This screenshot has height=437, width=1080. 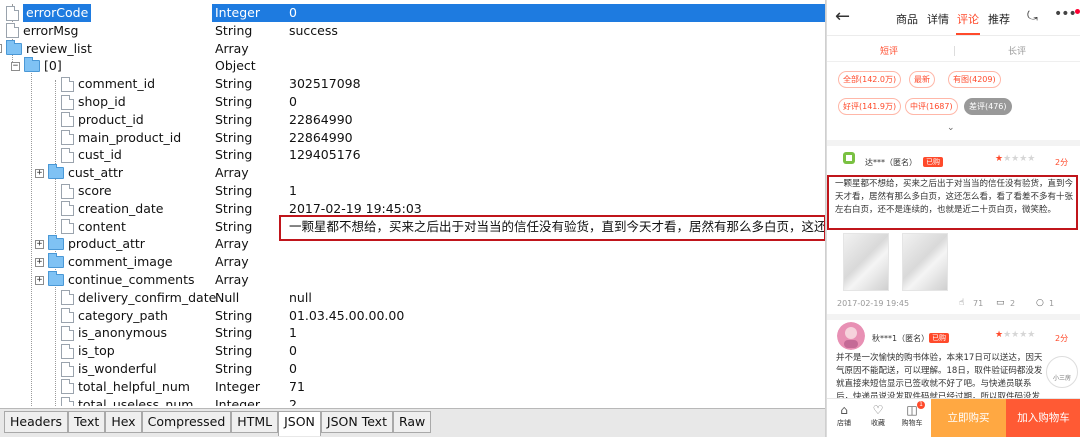 I want to click on tab-raw: Raw, so click(x=412, y=422).